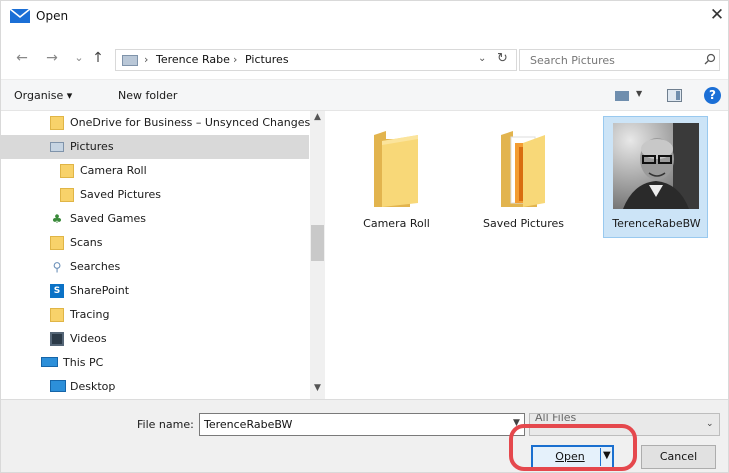 Image resolution: width=729 pixels, height=473 pixels. Describe the element at coordinates (267, 59) in the screenshot. I see `breadcrumb-pictures: Pictures` at that location.